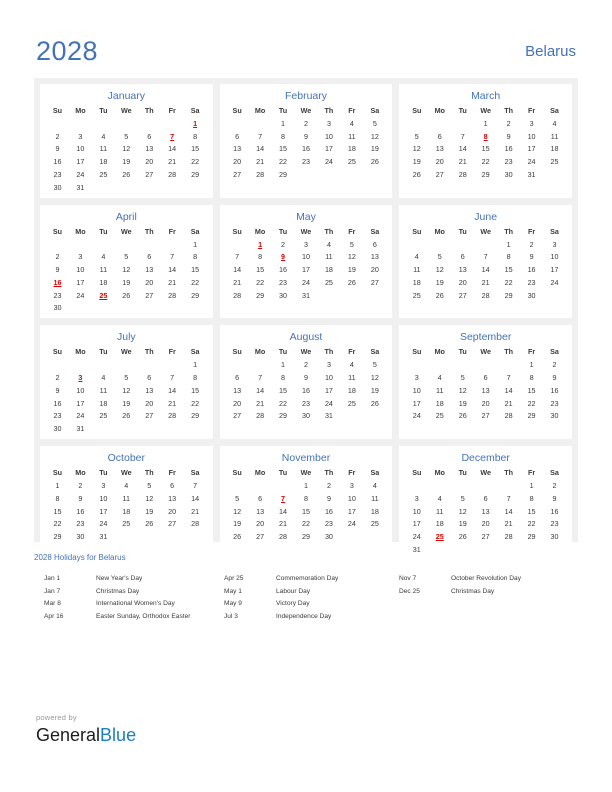 This screenshot has width=612, height=792. I want to click on day-cell: 1, so click(195, 364).